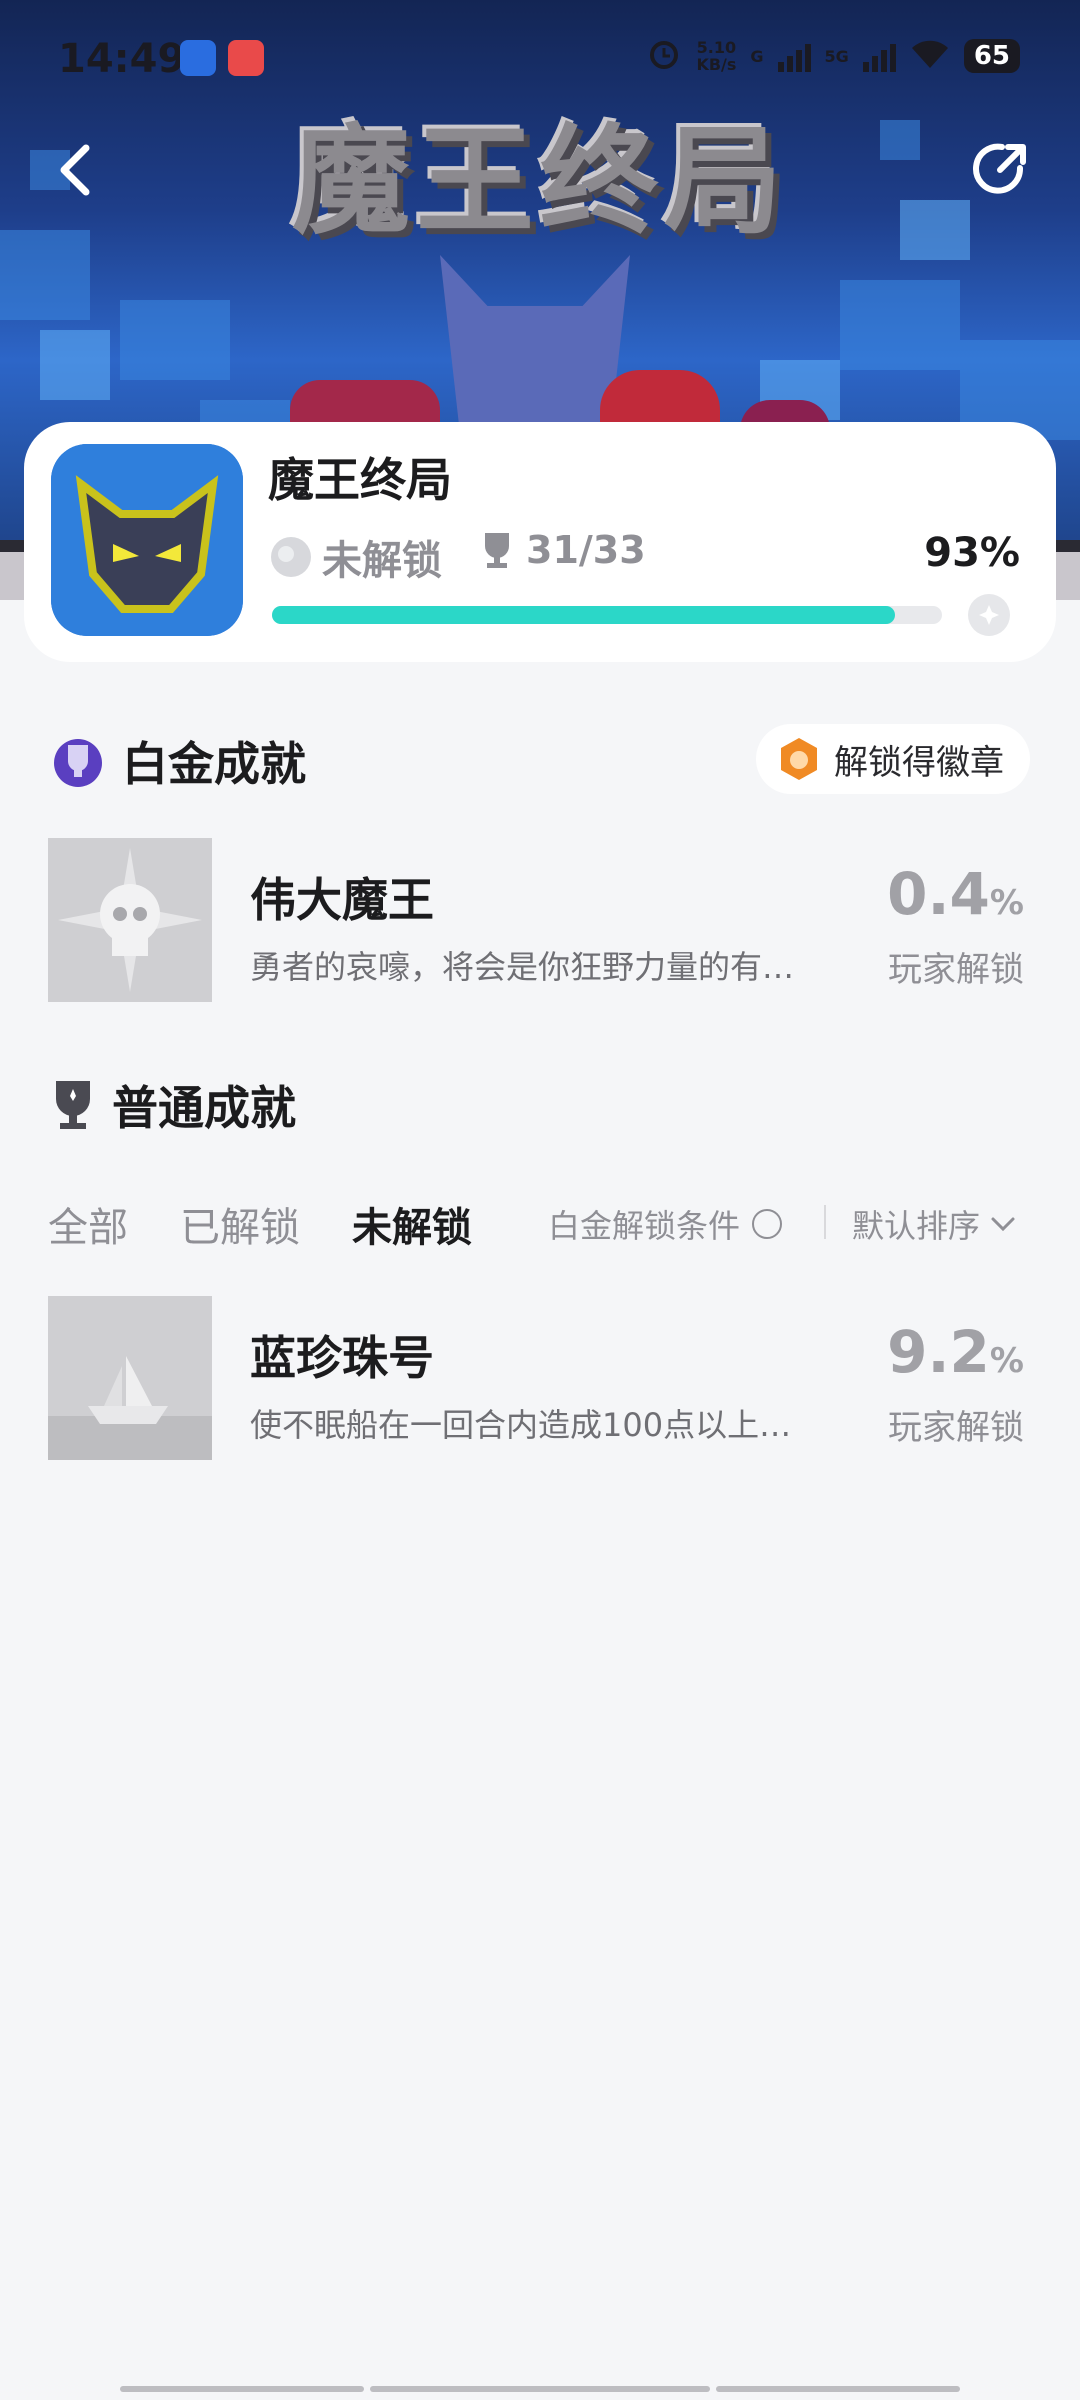 This screenshot has height=2400, width=1080. What do you see at coordinates (412, 1224) in the screenshot?
I see `tab-locked: 未解锁` at bounding box center [412, 1224].